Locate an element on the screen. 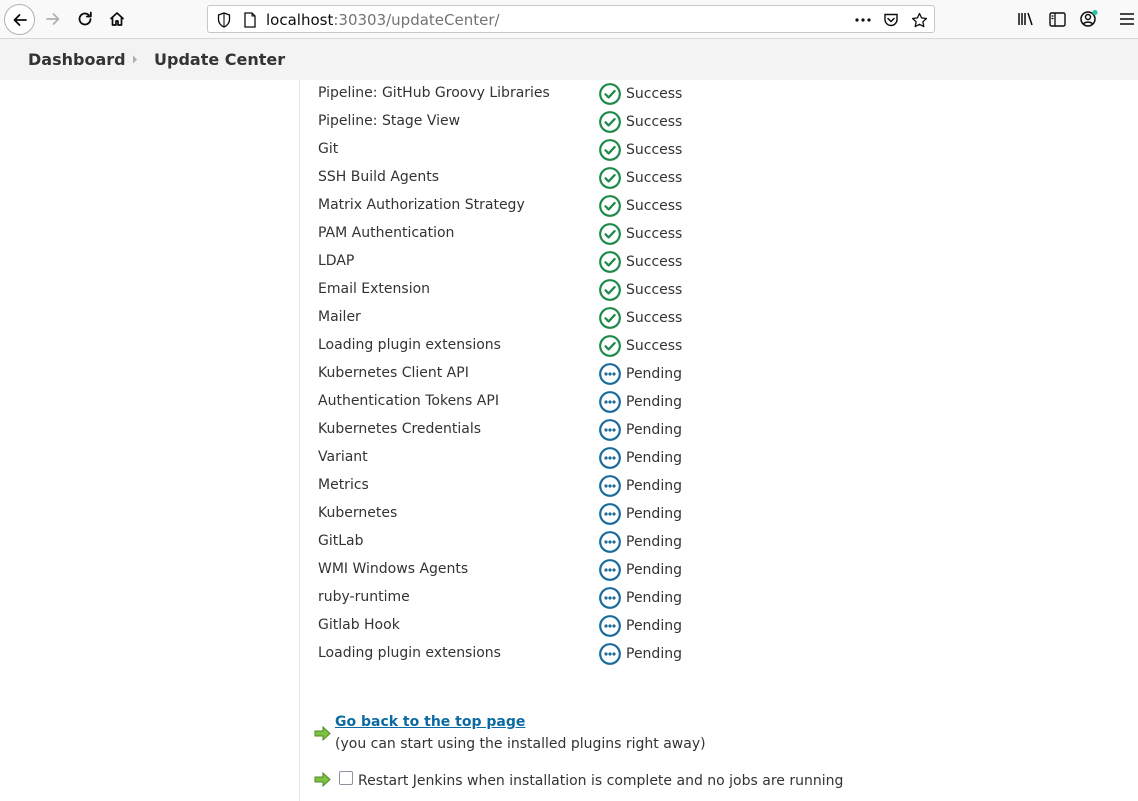 This screenshot has width=1138, height=801. sidebar-toggle-button is located at coordinates (1057, 19).